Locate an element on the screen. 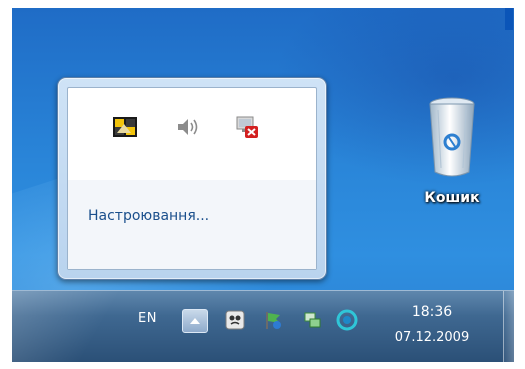  clock-time: 18:36 is located at coordinates (432, 312).